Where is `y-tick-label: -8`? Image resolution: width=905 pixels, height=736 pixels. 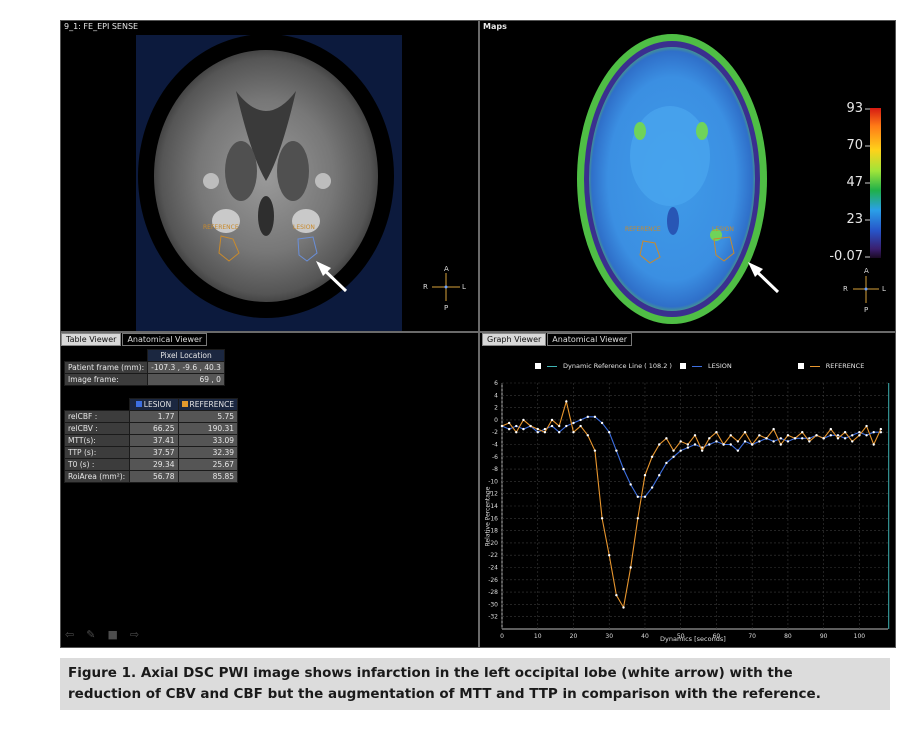 y-tick-label: -8 is located at coordinates (495, 469).